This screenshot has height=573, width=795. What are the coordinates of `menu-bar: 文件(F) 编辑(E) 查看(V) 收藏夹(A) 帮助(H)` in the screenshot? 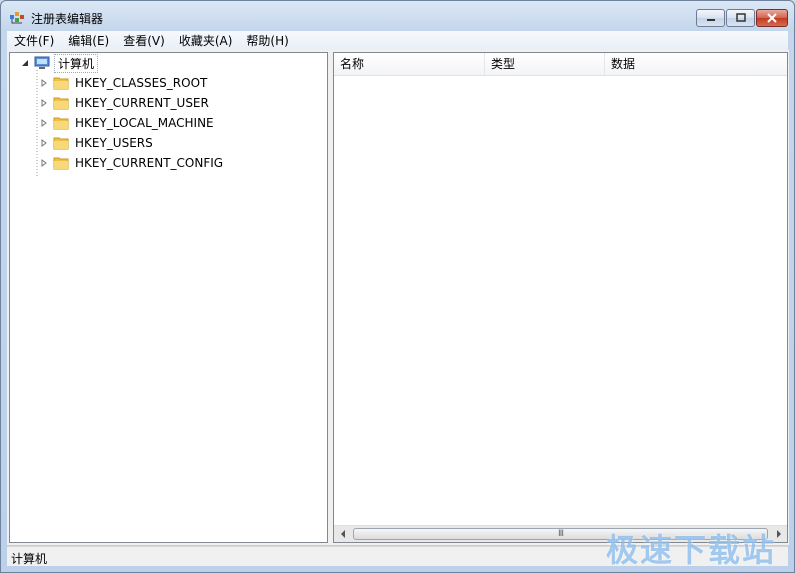 It's located at (397, 40).